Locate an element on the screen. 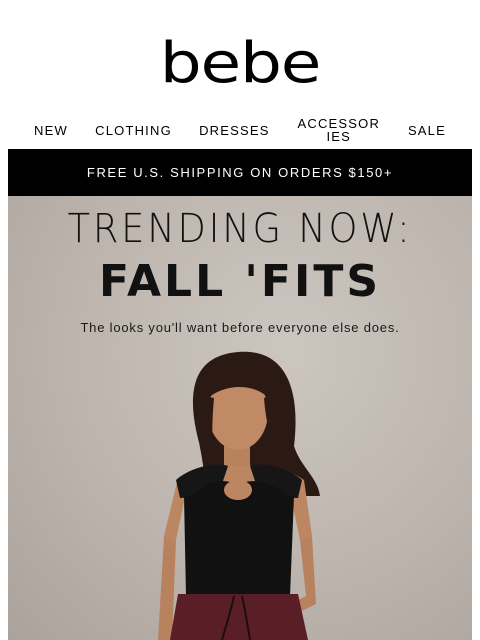  main-nav: NEW CLOTHING DRESSES ACCESSORIES SALE is located at coordinates (240, 130).